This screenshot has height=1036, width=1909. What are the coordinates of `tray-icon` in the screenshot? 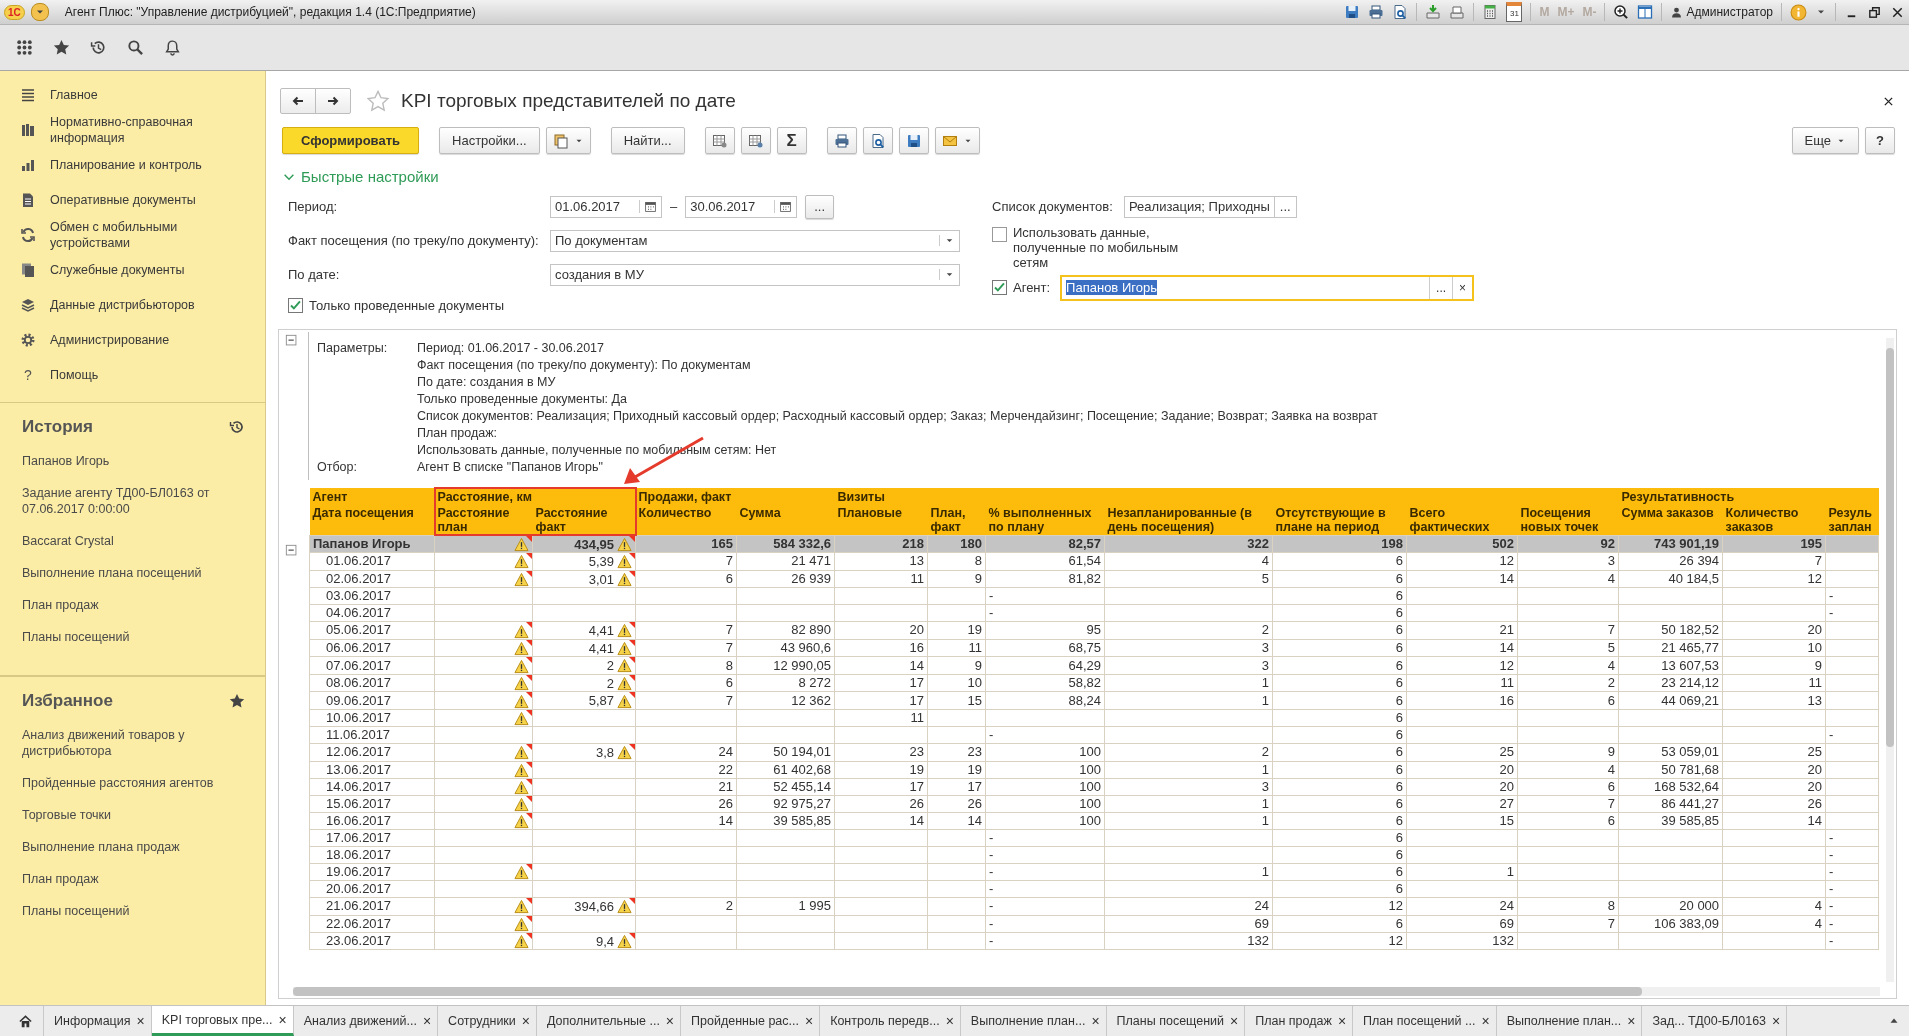 It's located at (1457, 12).